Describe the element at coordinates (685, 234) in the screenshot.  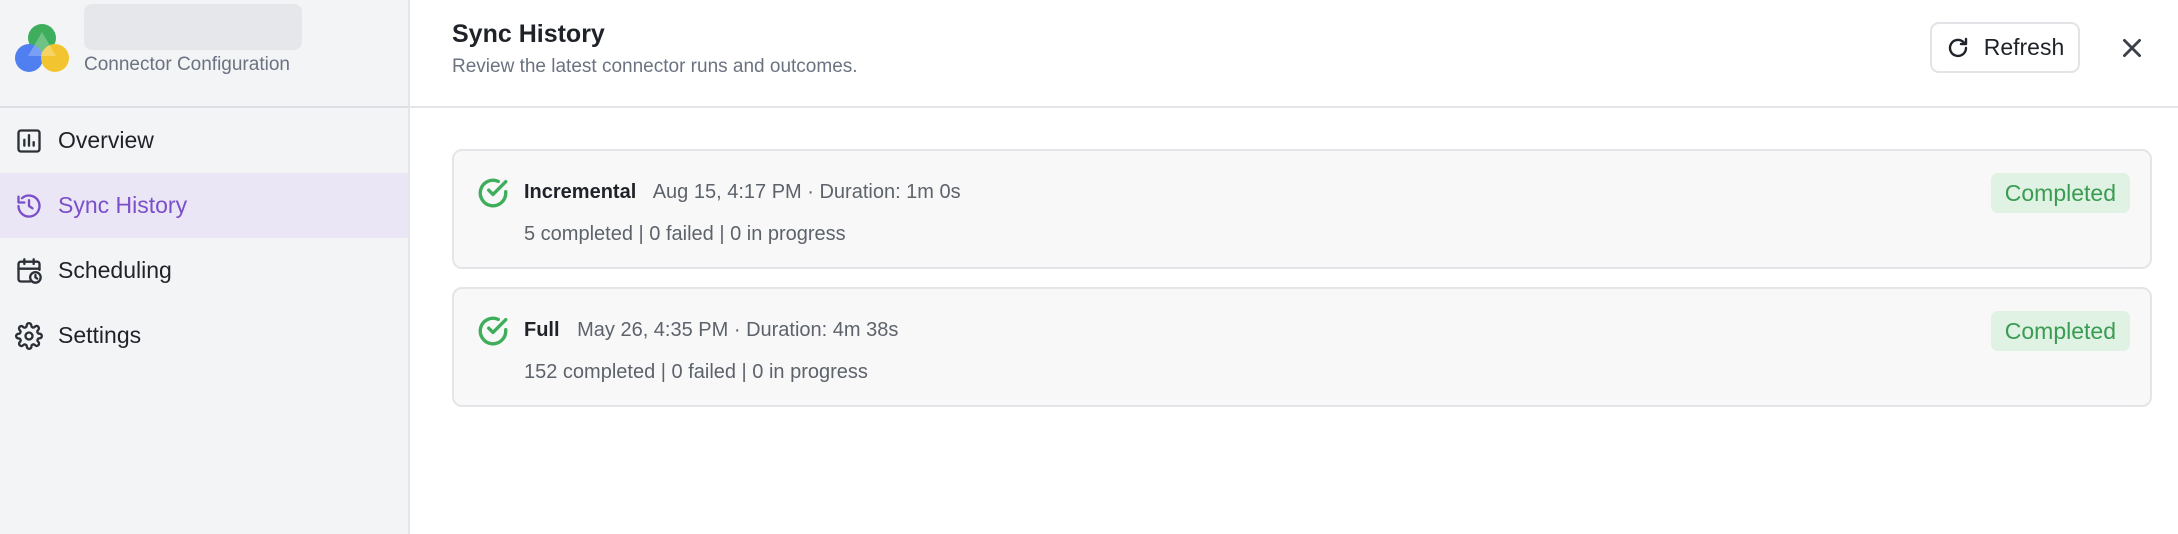
I see `sync-run-summary: 5 completed | 0 failed | 0 in progress` at that location.